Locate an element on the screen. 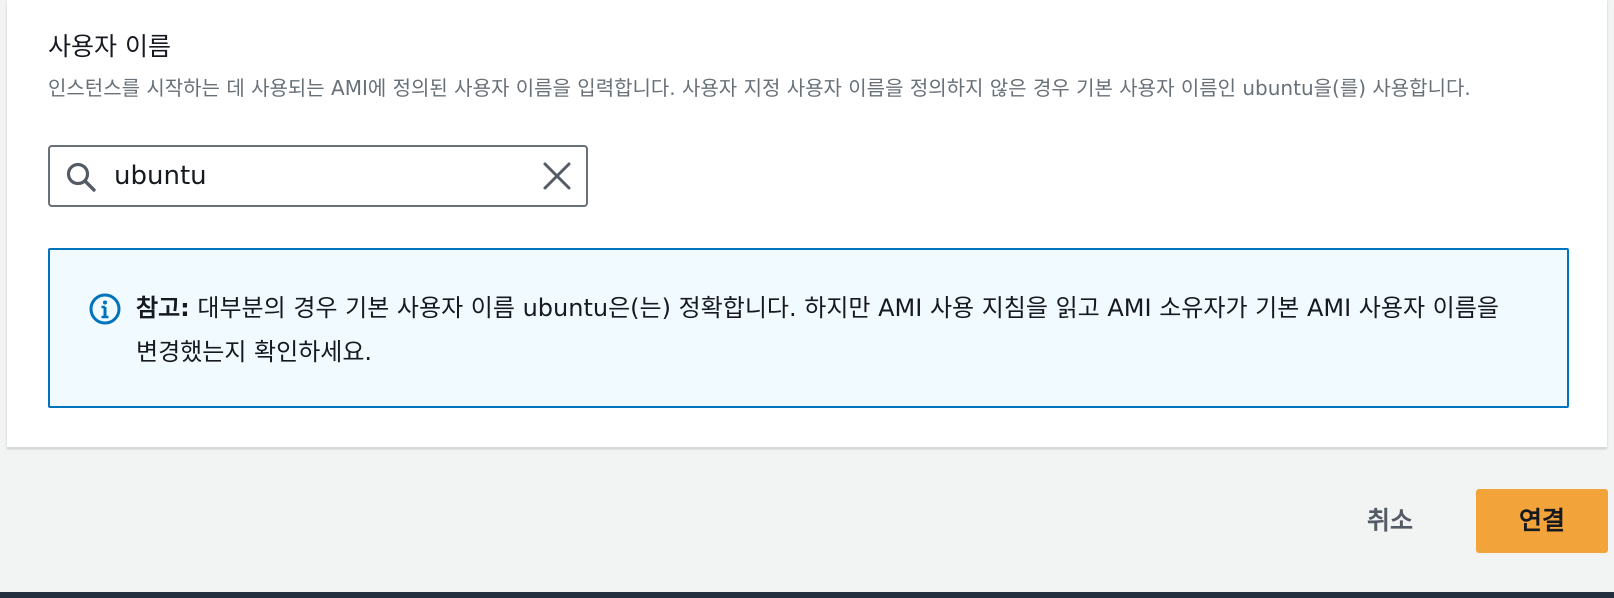 Image resolution: width=1614 pixels, height=598 pixels. info-icon is located at coordinates (105, 309).